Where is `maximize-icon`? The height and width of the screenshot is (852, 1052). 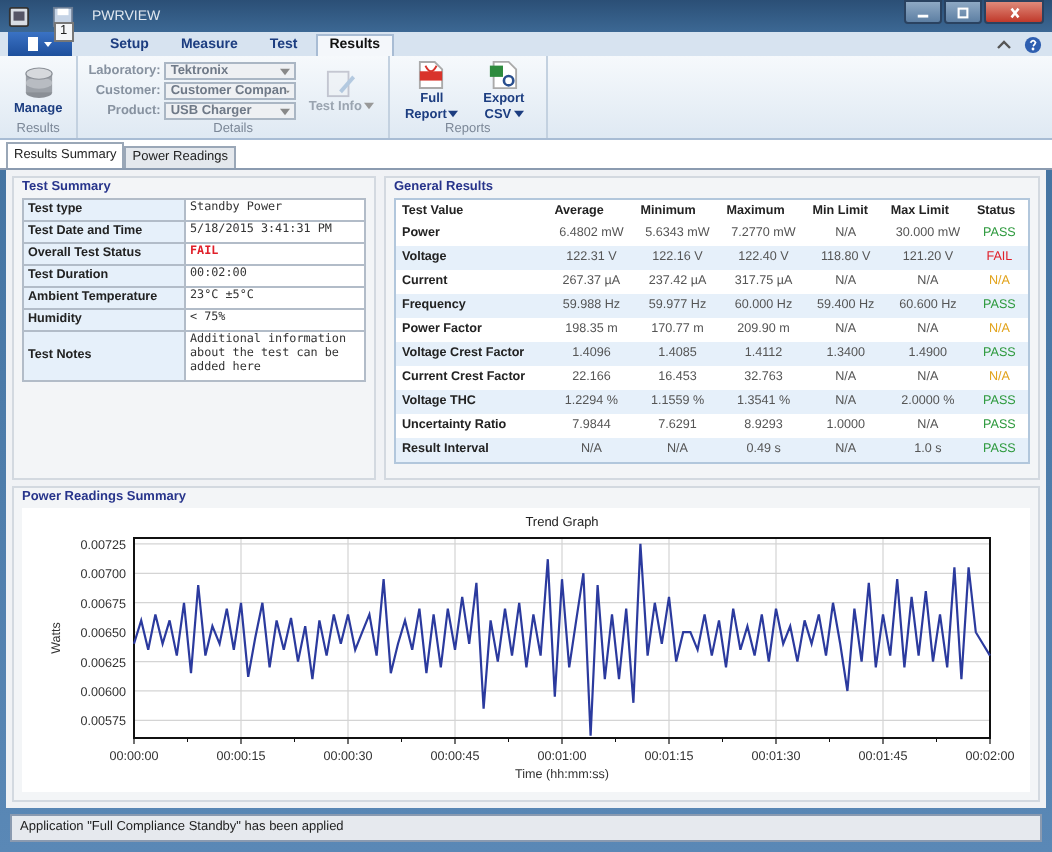
maximize-icon is located at coordinates (963, 12).